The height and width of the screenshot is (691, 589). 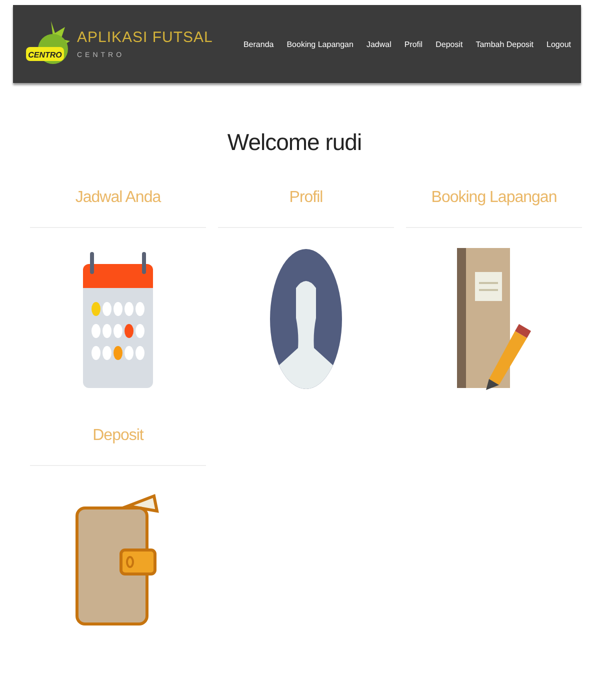 I want to click on user-avatar-icon, so click(x=306, y=319).